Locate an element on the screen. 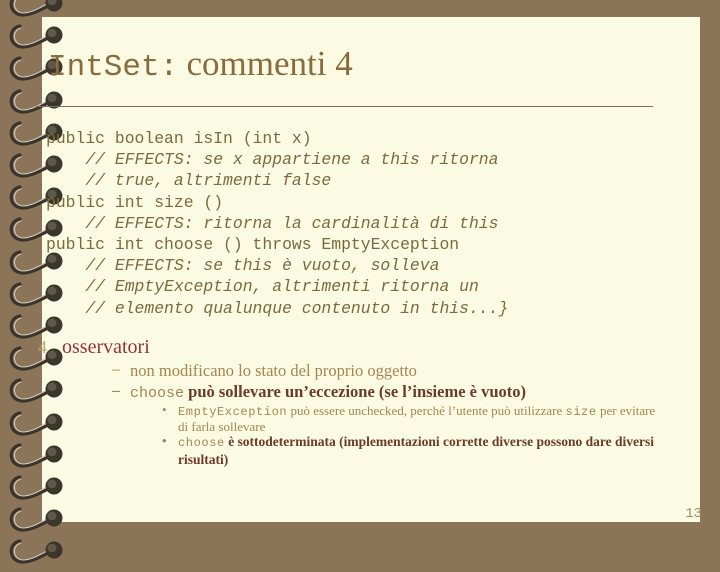  page-title: IntSet: commenti 4 is located at coordinates (348, 66).